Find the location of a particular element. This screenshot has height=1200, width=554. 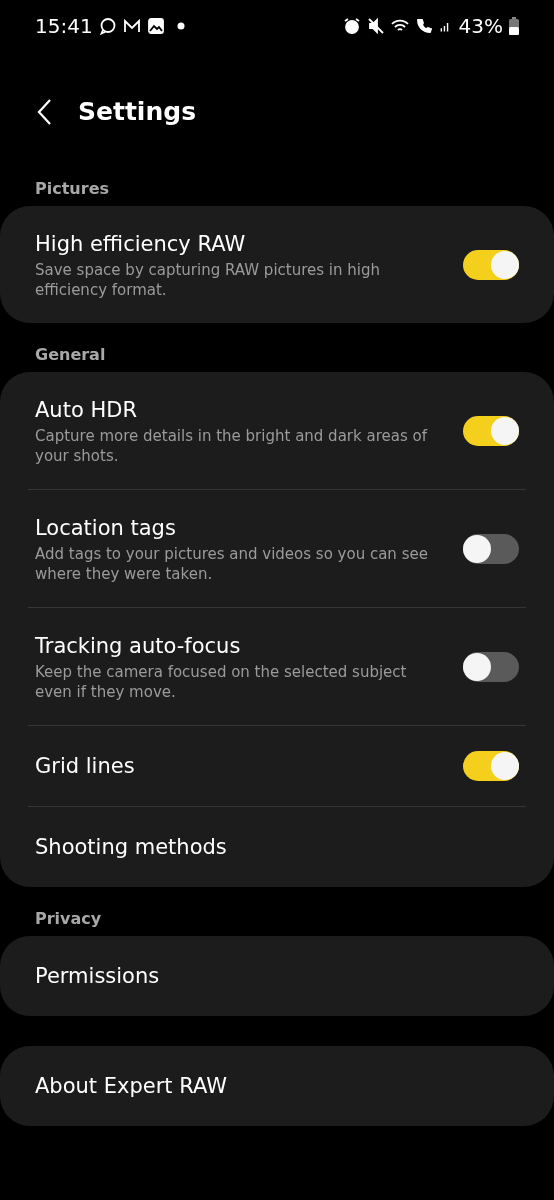

battery-icon is located at coordinates (514, 26).